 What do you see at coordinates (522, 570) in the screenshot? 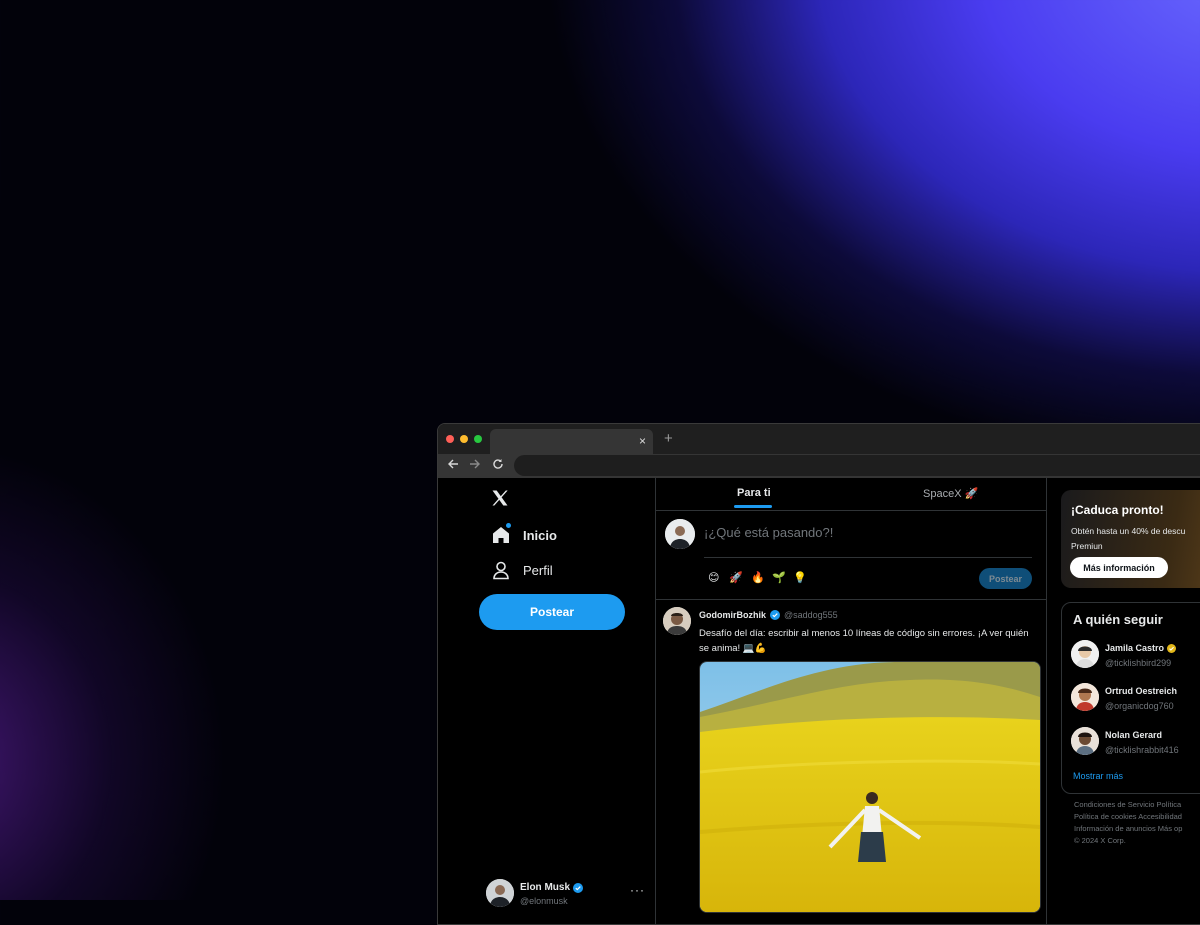
I see `sidebar-item-profile: Perfil` at bounding box center [522, 570].